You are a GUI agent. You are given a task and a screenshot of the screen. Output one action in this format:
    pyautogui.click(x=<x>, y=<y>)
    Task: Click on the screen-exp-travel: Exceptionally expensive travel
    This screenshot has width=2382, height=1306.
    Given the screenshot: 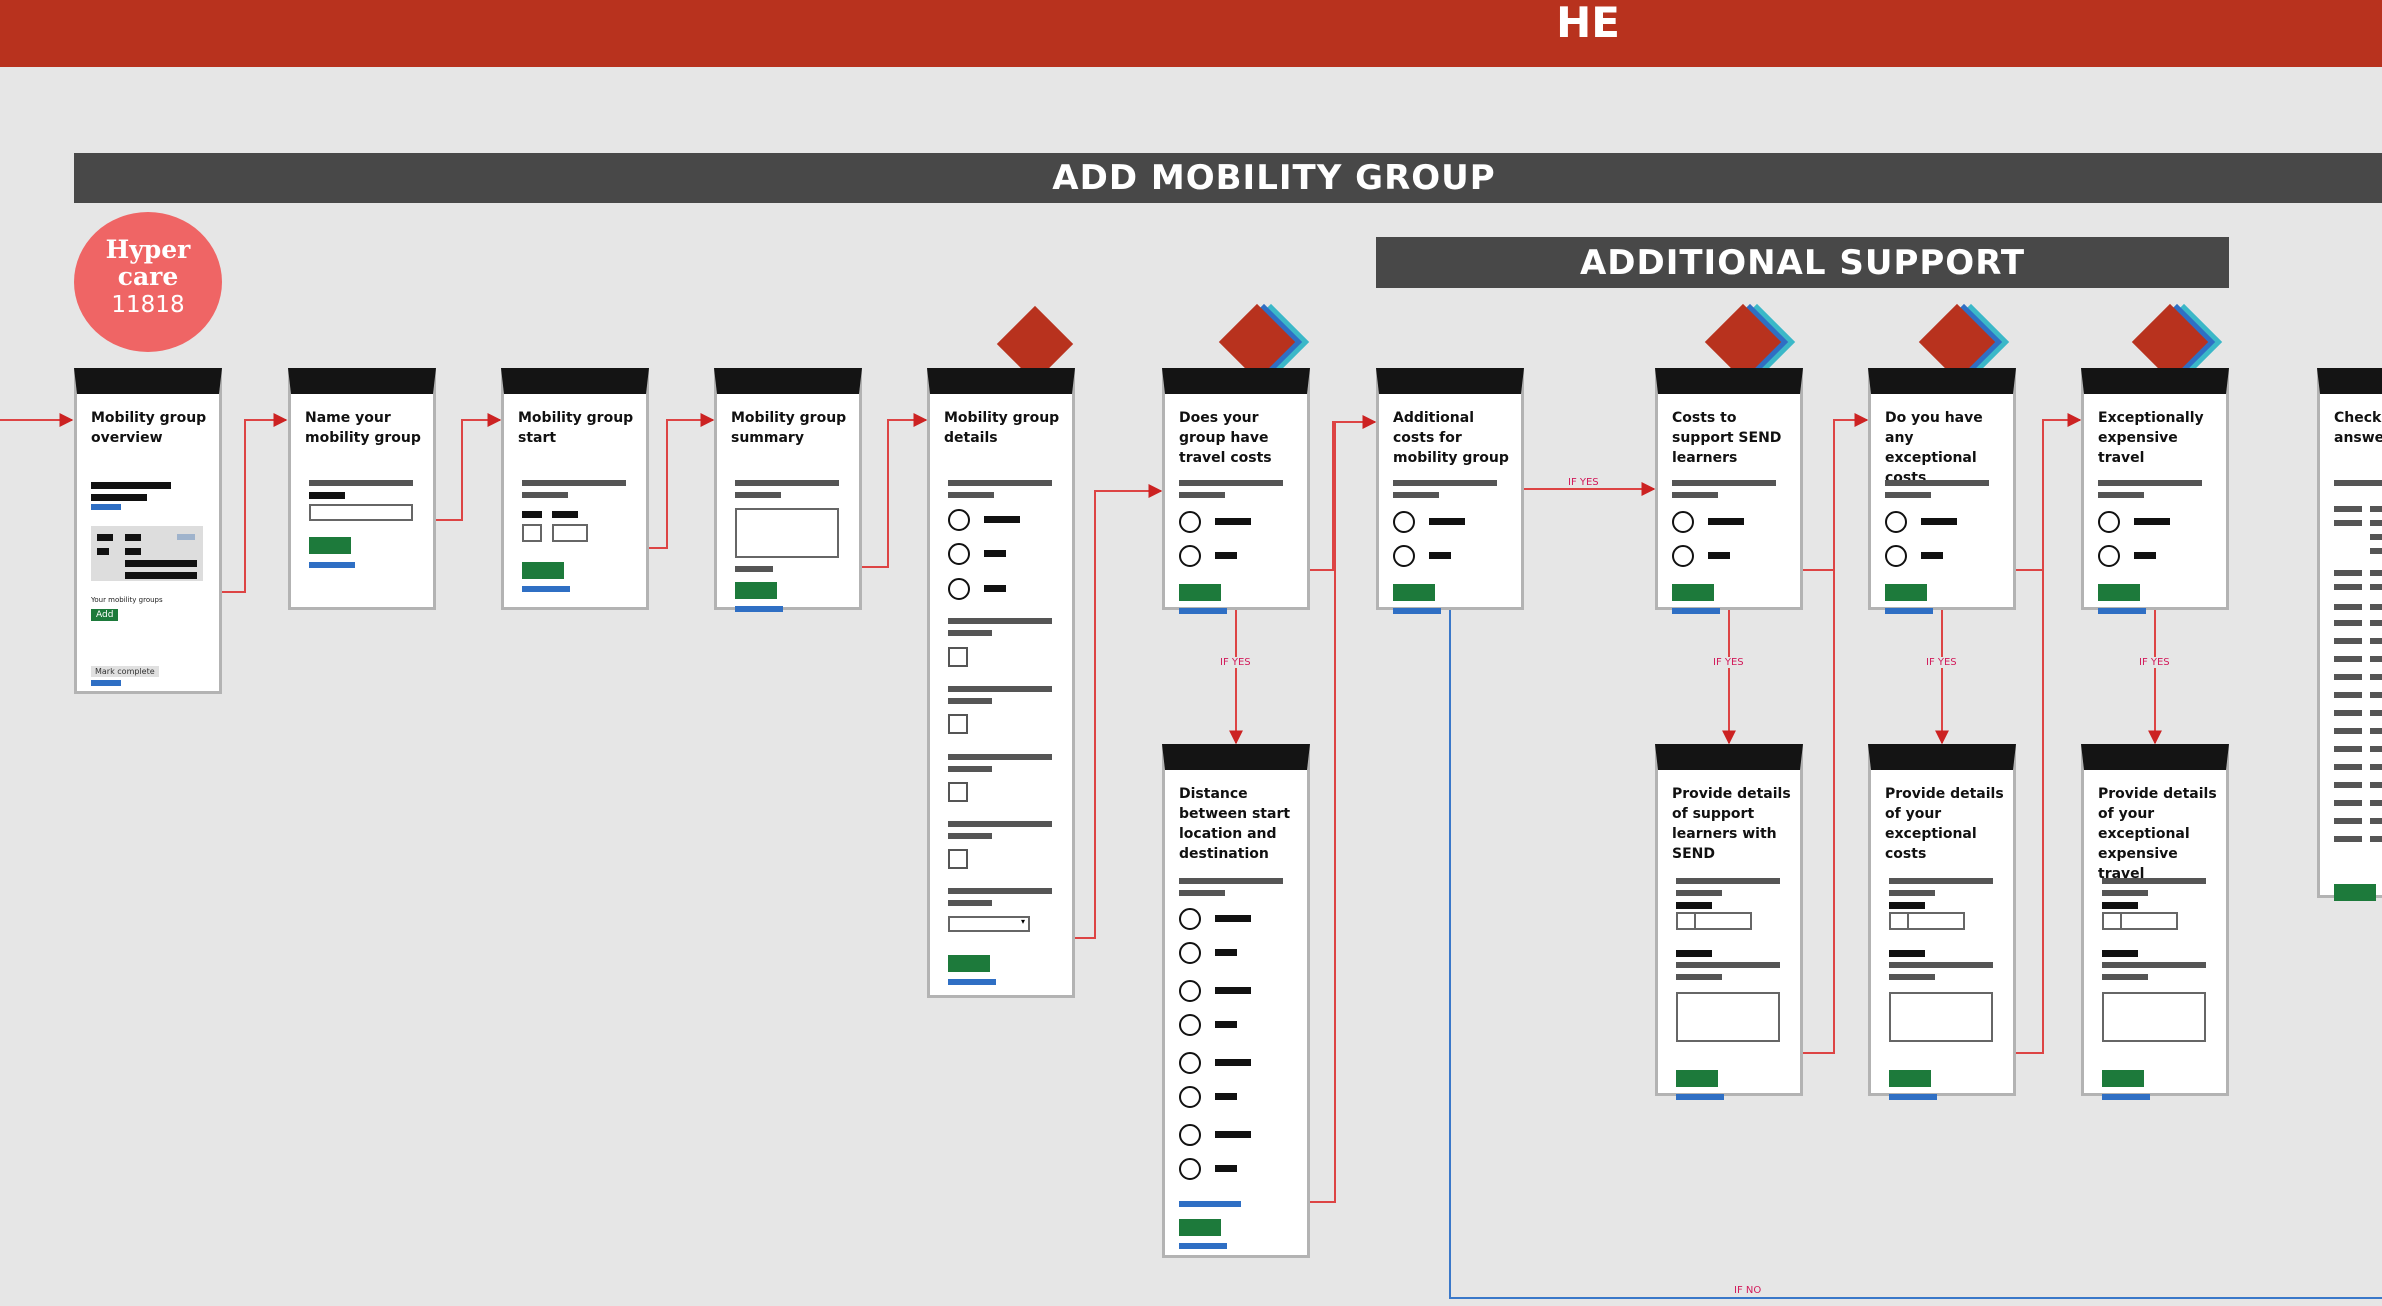 What is the action you would take?
    pyautogui.click(x=2155, y=491)
    